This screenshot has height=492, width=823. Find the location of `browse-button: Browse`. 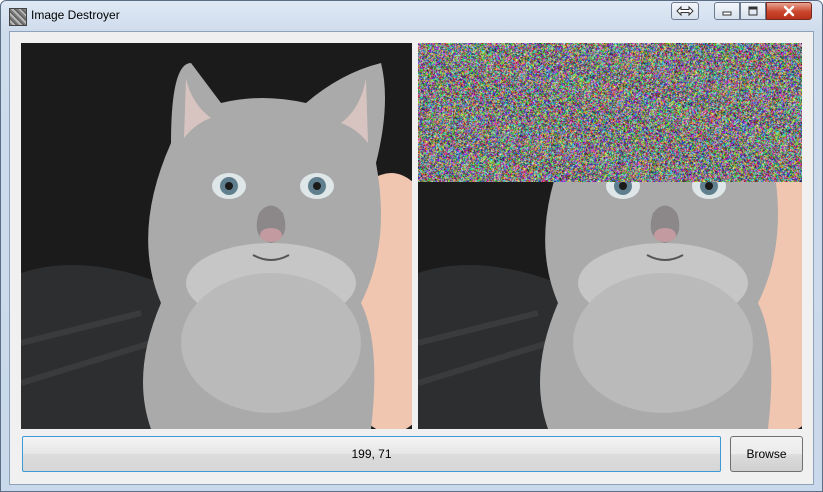

browse-button: Browse is located at coordinates (766, 454).